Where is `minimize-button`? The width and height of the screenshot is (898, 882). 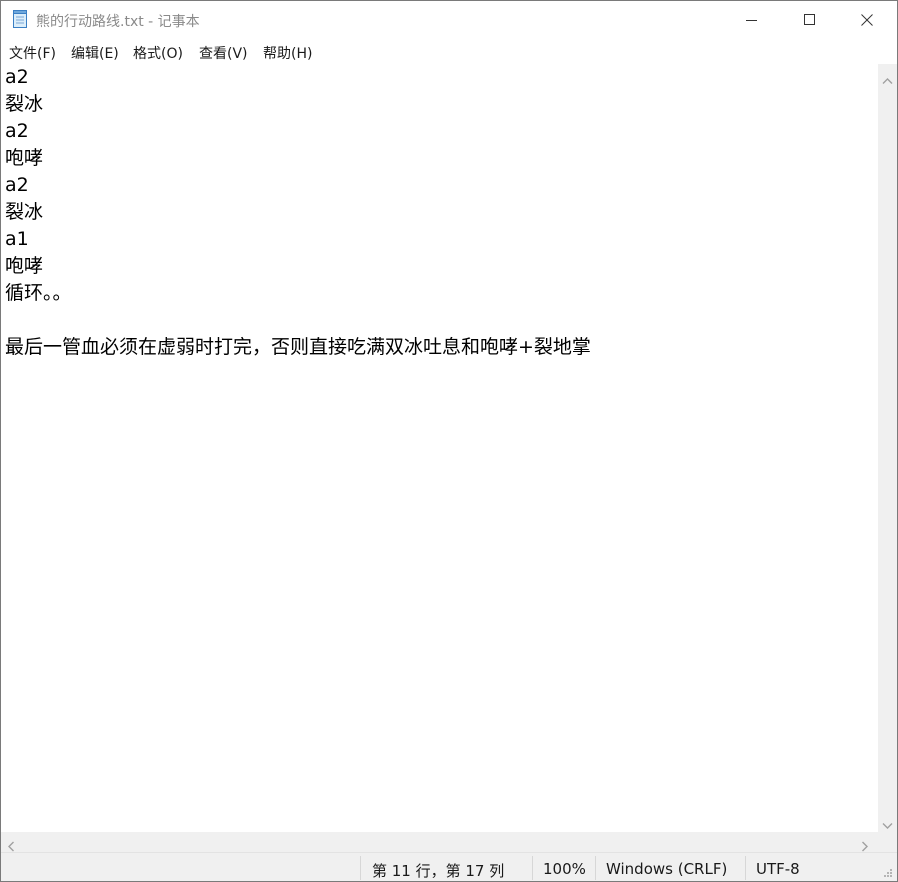 minimize-button is located at coordinates (752, 19).